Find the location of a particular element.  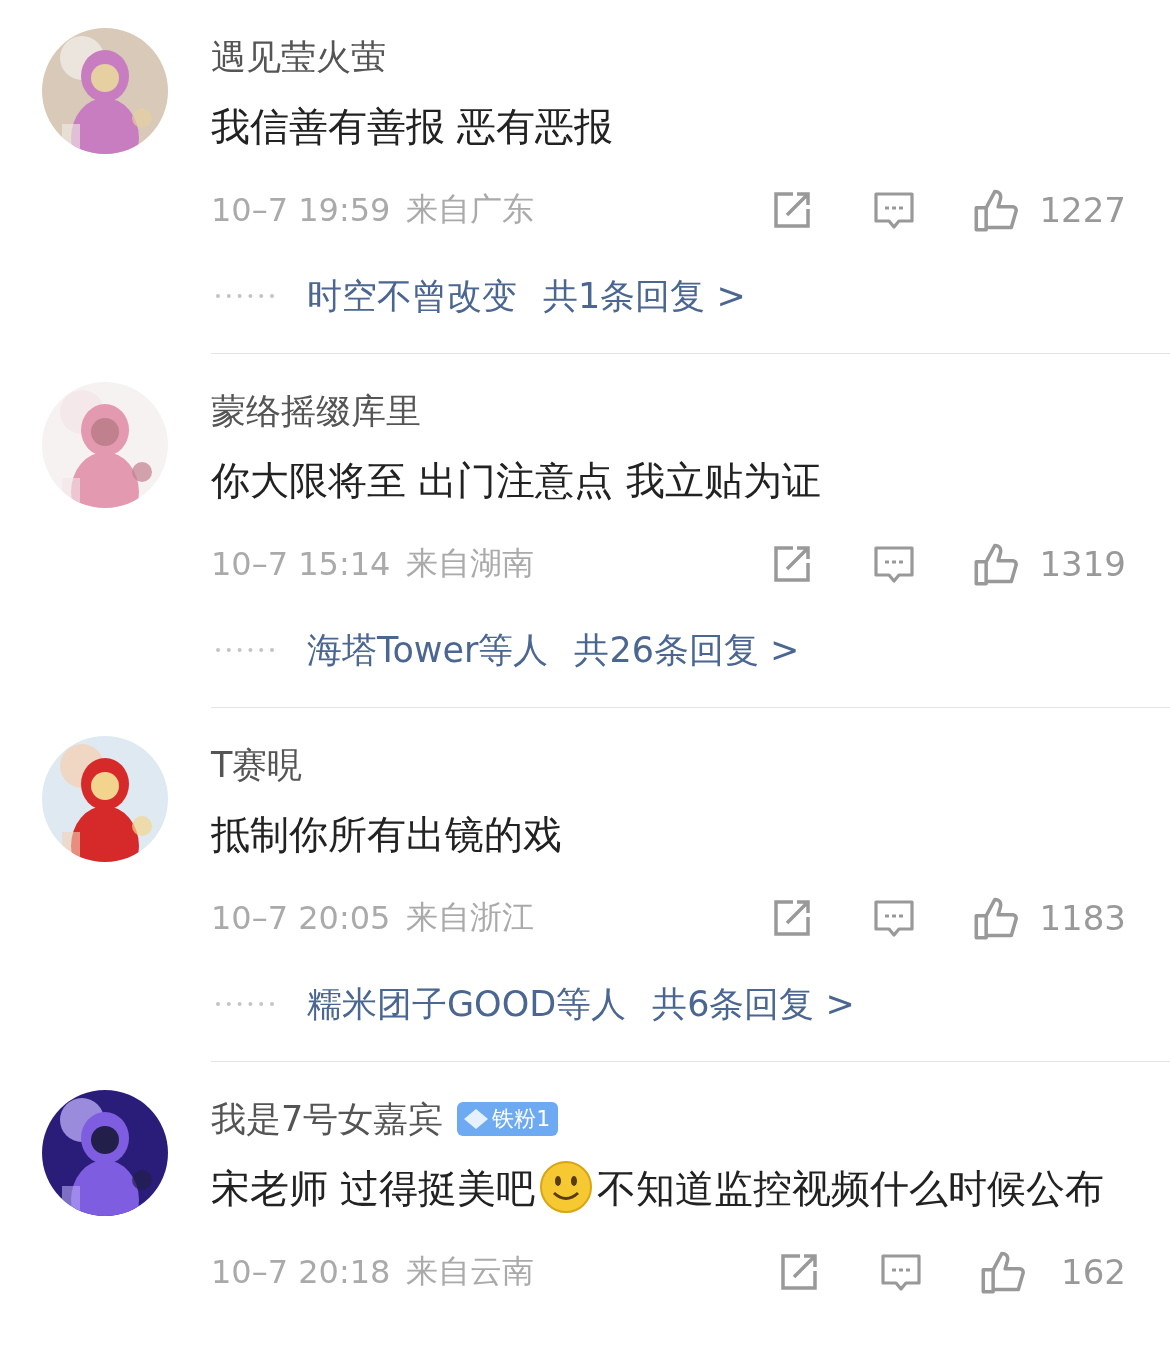

user-name: 遇见莹火萤 is located at coordinates (298, 57).